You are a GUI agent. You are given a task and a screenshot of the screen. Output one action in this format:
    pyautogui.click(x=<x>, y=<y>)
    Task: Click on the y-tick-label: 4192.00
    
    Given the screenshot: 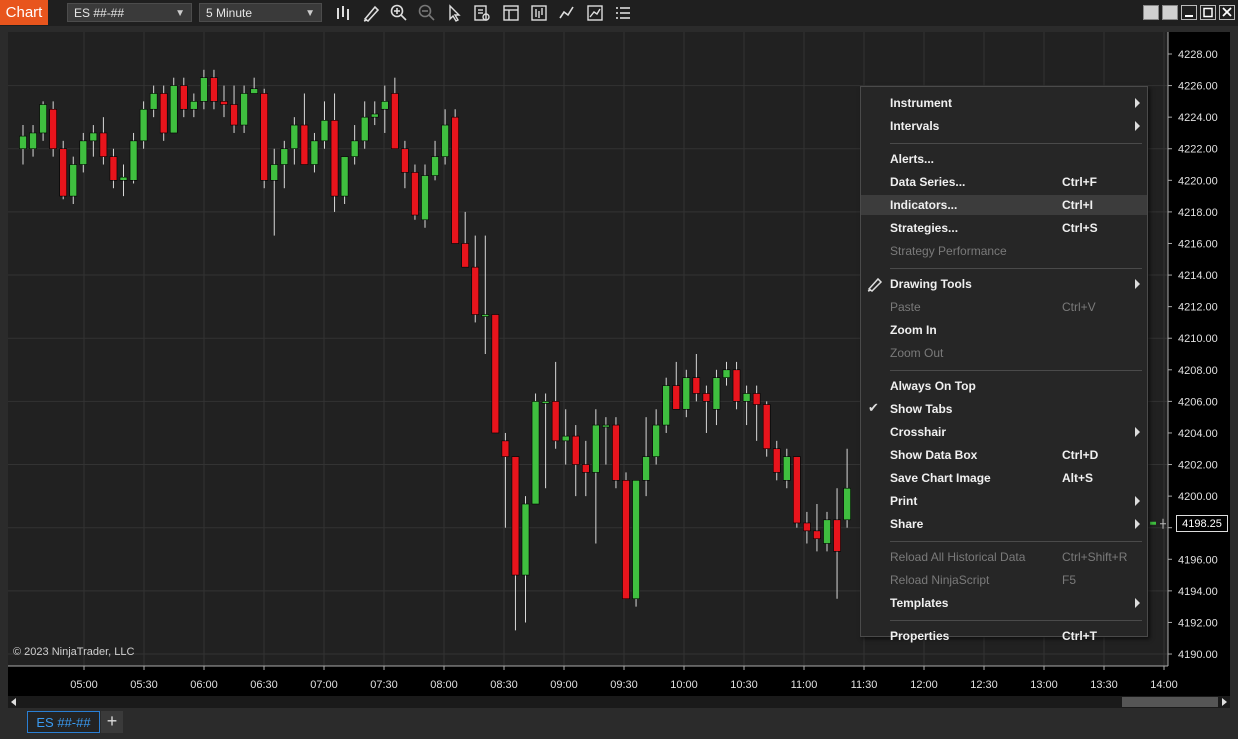 What is the action you would take?
    pyautogui.click(x=1198, y=623)
    